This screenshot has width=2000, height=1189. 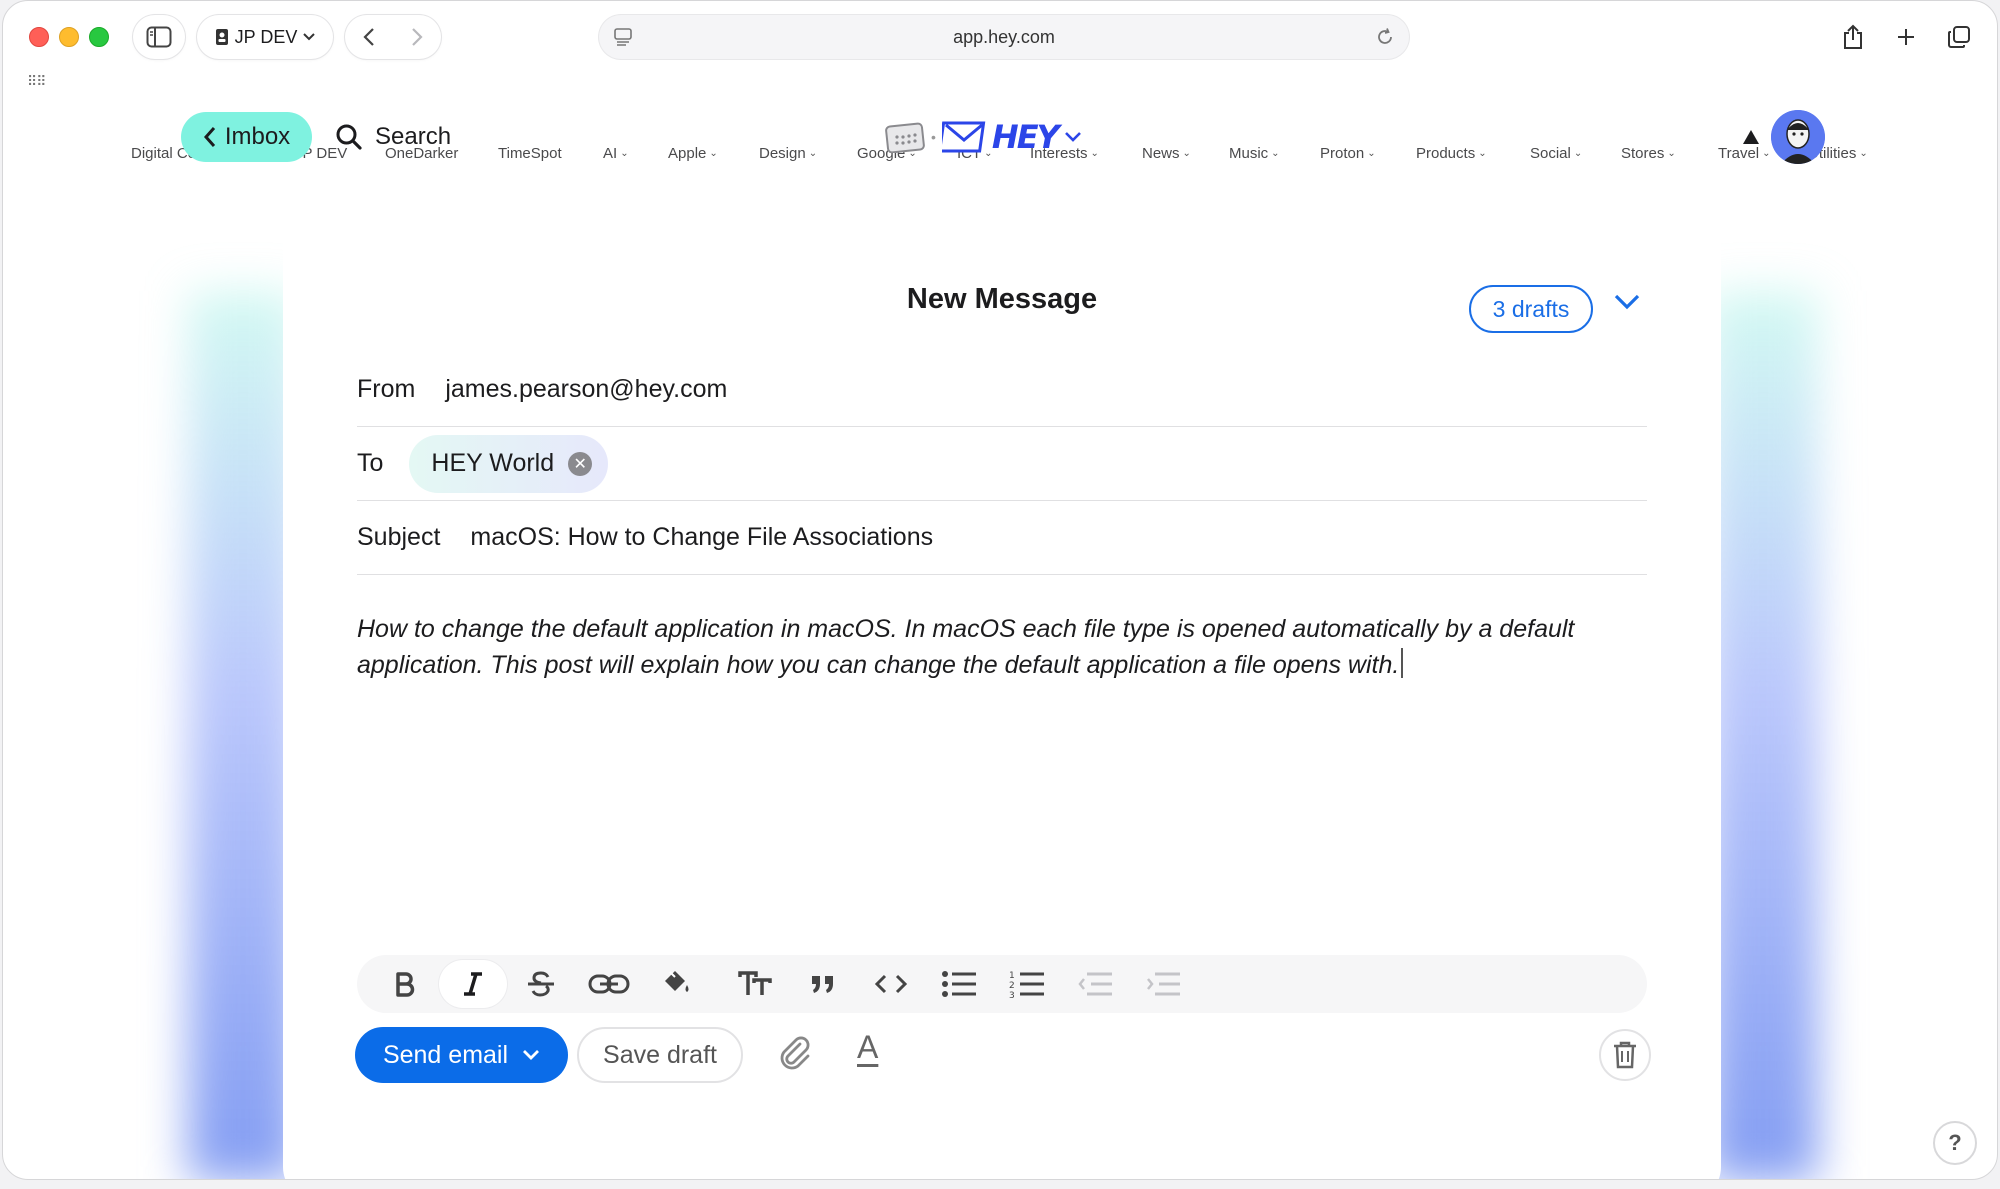 I want to click on bullet-list-button, so click(x=959, y=984).